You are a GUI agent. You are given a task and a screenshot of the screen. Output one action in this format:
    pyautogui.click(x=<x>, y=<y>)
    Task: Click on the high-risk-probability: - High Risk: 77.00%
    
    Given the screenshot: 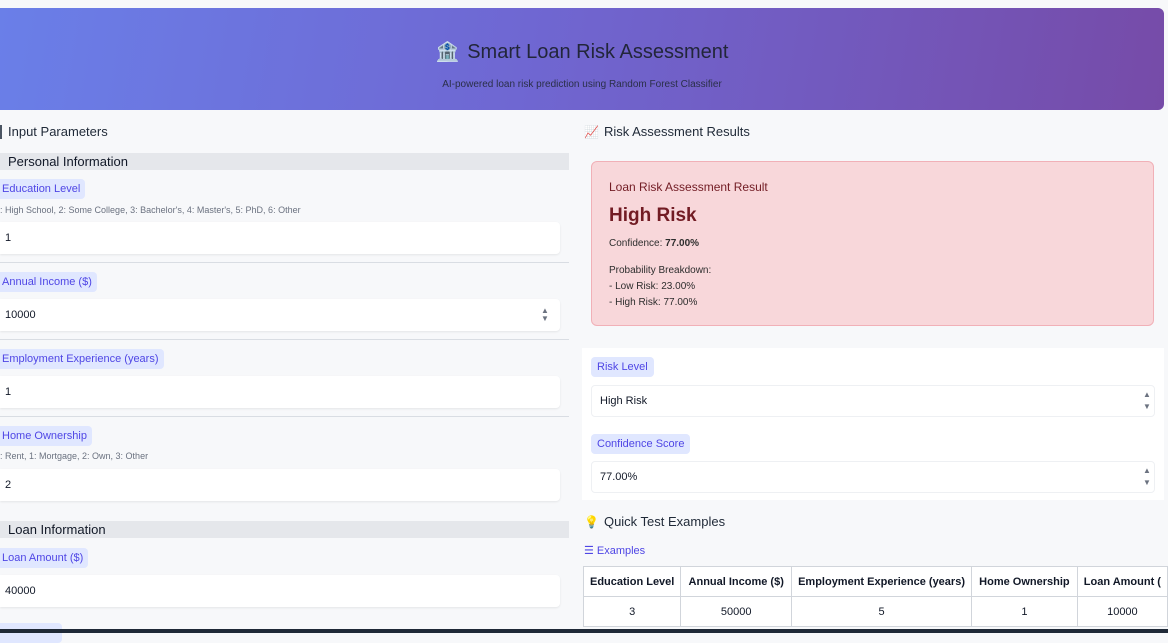 What is the action you would take?
    pyautogui.click(x=653, y=302)
    